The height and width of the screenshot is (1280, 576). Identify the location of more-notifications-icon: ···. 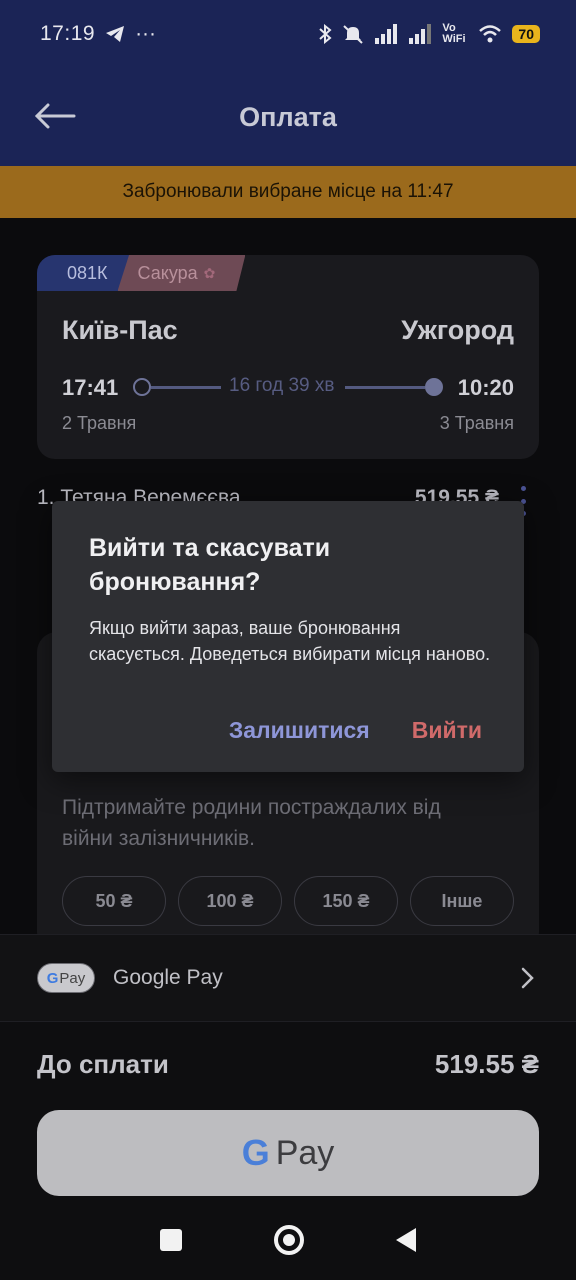
(146, 33).